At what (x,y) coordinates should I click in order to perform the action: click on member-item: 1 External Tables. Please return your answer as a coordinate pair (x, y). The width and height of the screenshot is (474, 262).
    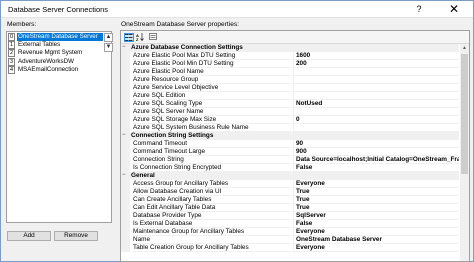
    Looking at the image, I should click on (55, 45).